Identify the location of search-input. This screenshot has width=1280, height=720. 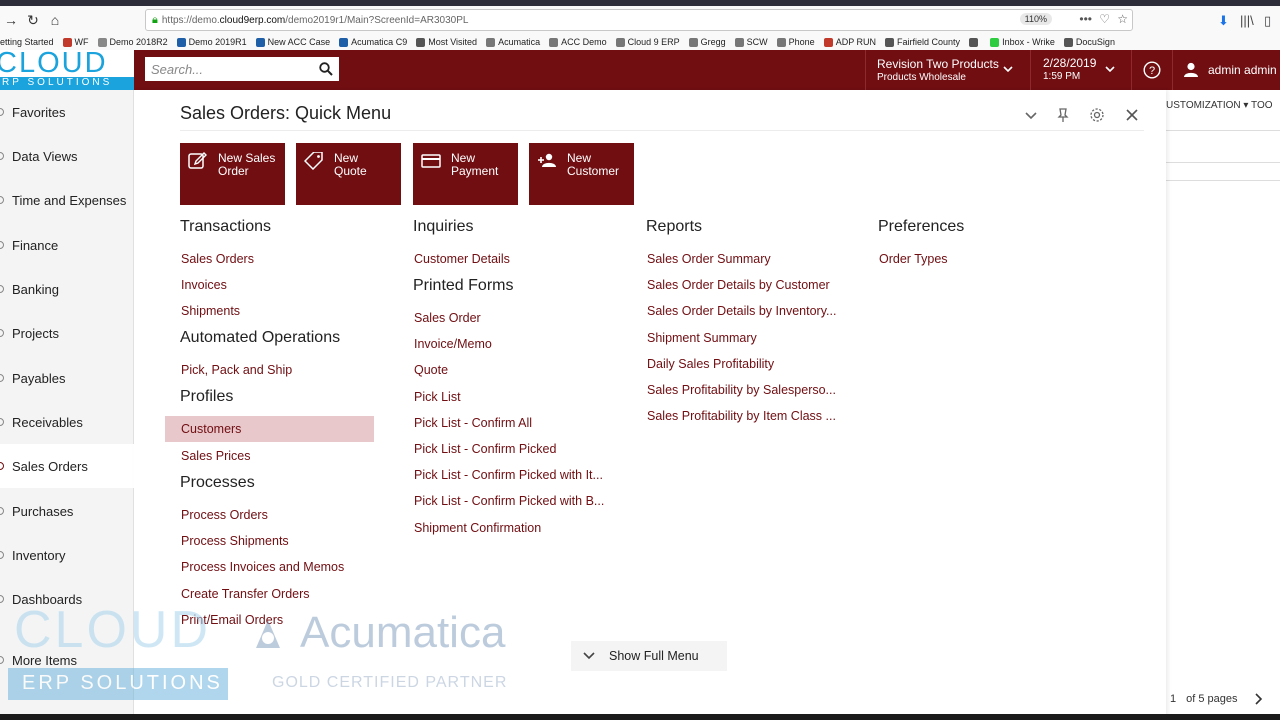
(231, 69).